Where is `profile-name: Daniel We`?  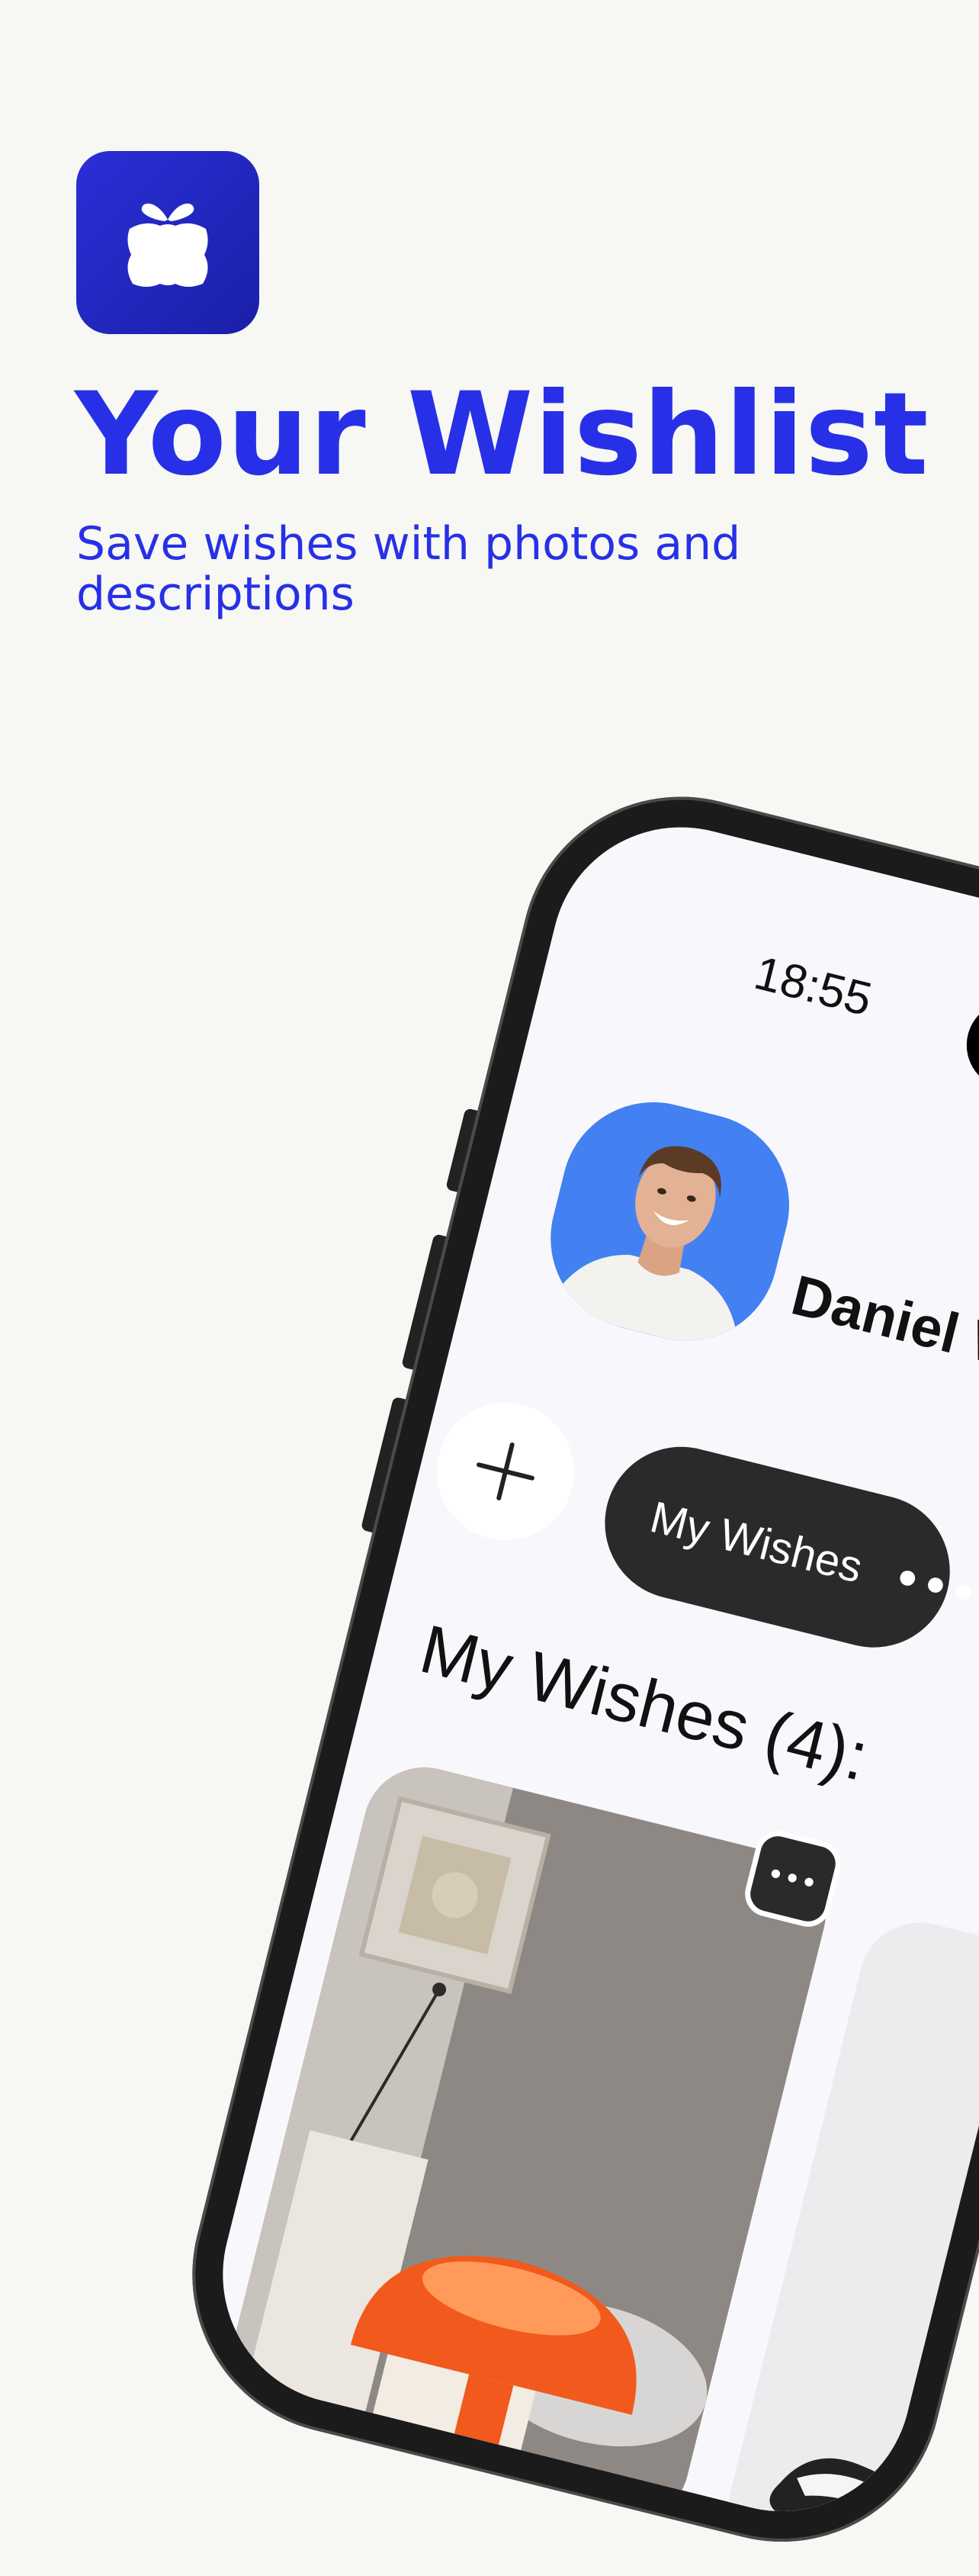
profile-name: Daniel We is located at coordinates (882, 1326).